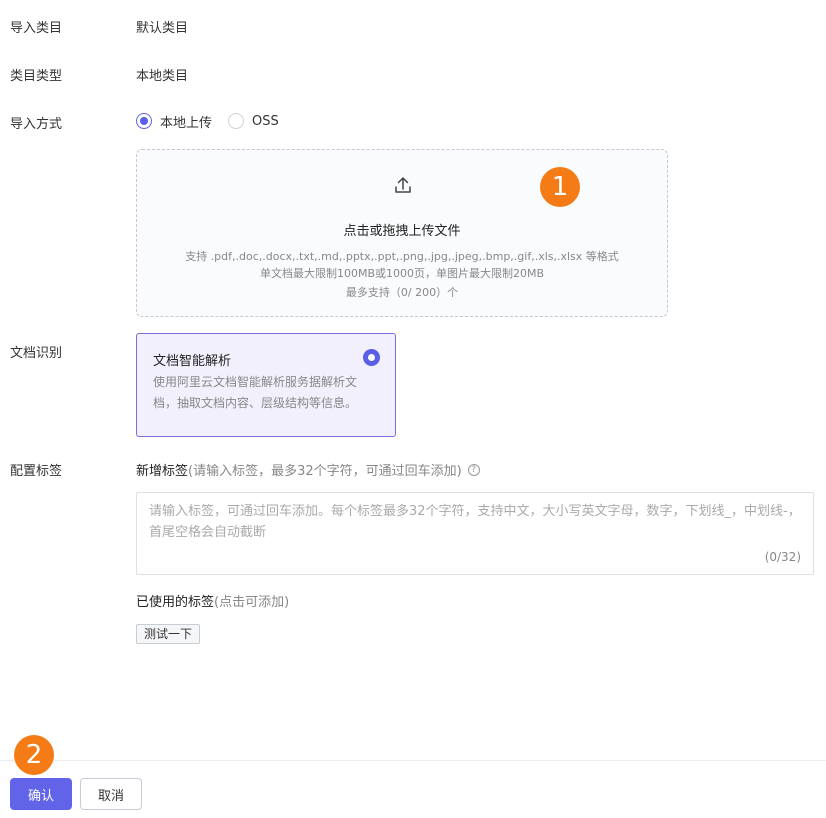 The height and width of the screenshot is (818, 826). Describe the element at coordinates (255, 392) in the screenshot. I see `smart-parse-description: 使用阿里云文档智能解析服务据解析文档，抽取文档内容、层级结构等信息。` at that location.